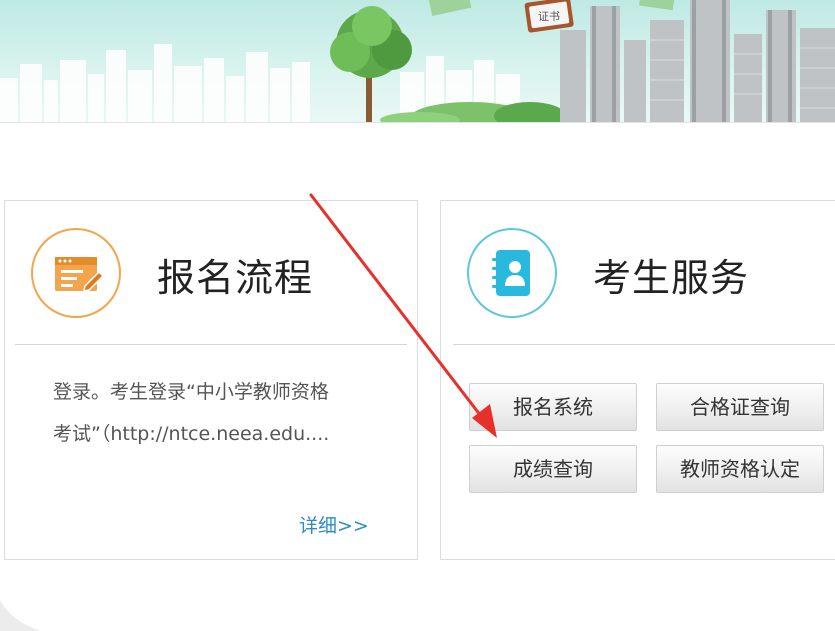 This screenshot has width=835, height=631. What do you see at coordinates (235, 278) in the screenshot?
I see `registration-process-title: 报名流程` at bounding box center [235, 278].